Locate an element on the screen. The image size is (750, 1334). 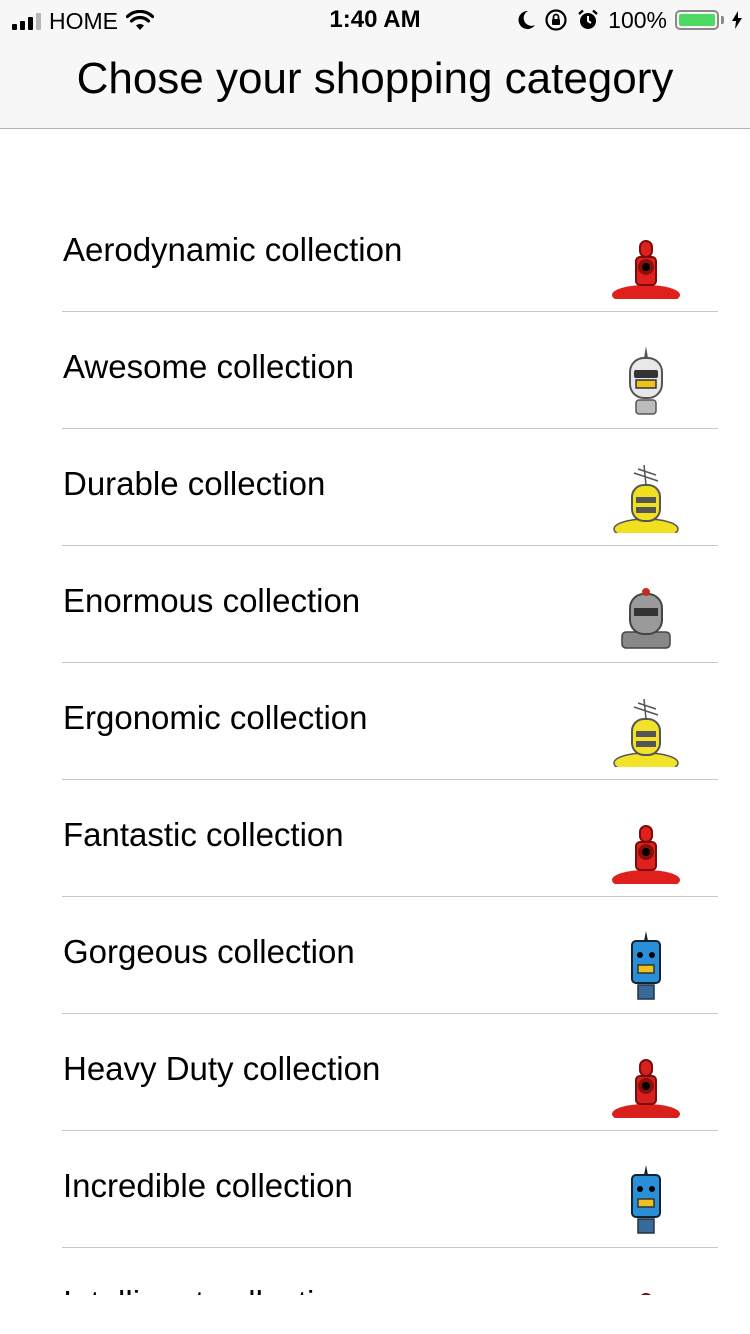
status-bar: HOME 1:40 AM 100% is located at coordinates (375, 20).